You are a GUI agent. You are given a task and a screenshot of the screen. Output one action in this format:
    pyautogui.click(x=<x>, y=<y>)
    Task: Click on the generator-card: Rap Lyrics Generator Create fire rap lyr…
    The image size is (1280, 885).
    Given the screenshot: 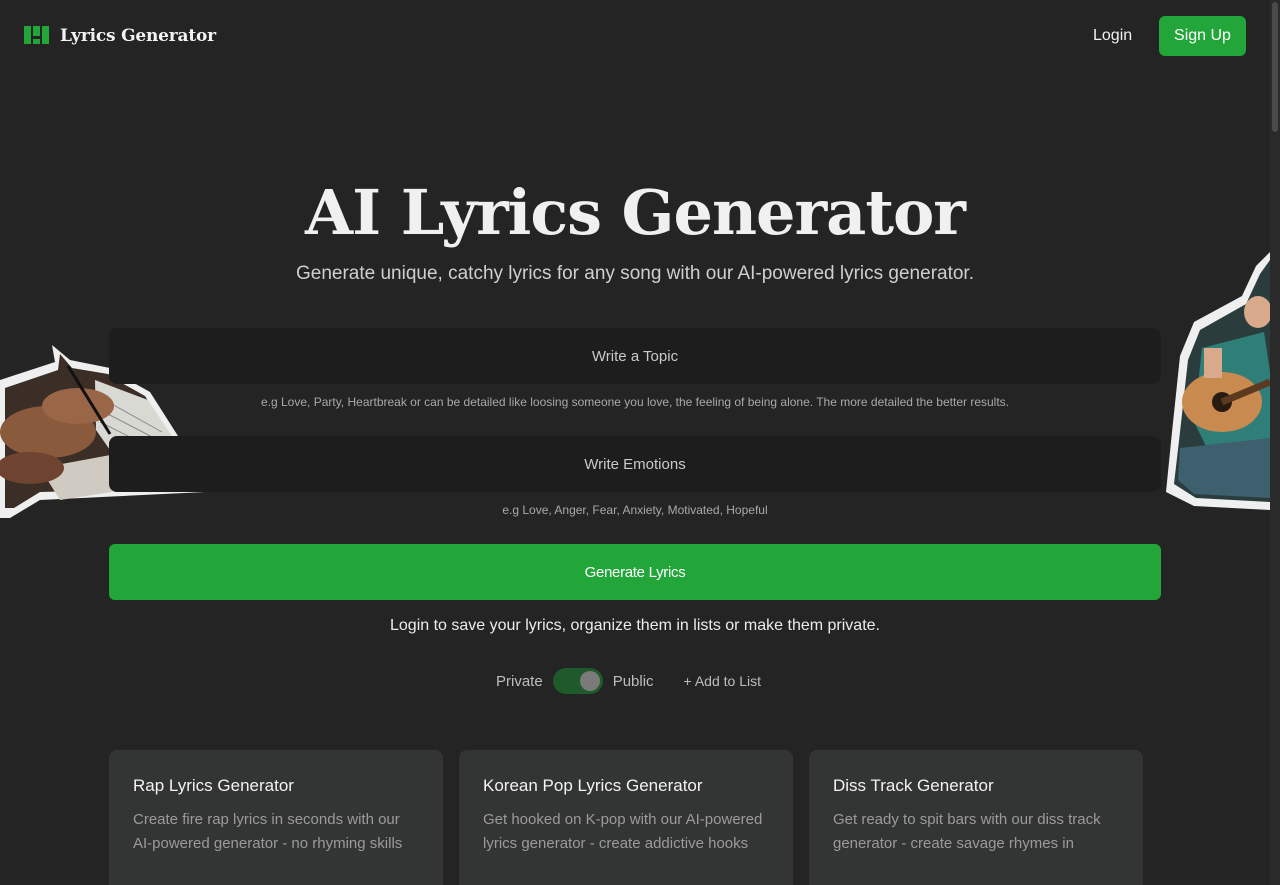 What is the action you would take?
    pyautogui.click(x=276, y=817)
    